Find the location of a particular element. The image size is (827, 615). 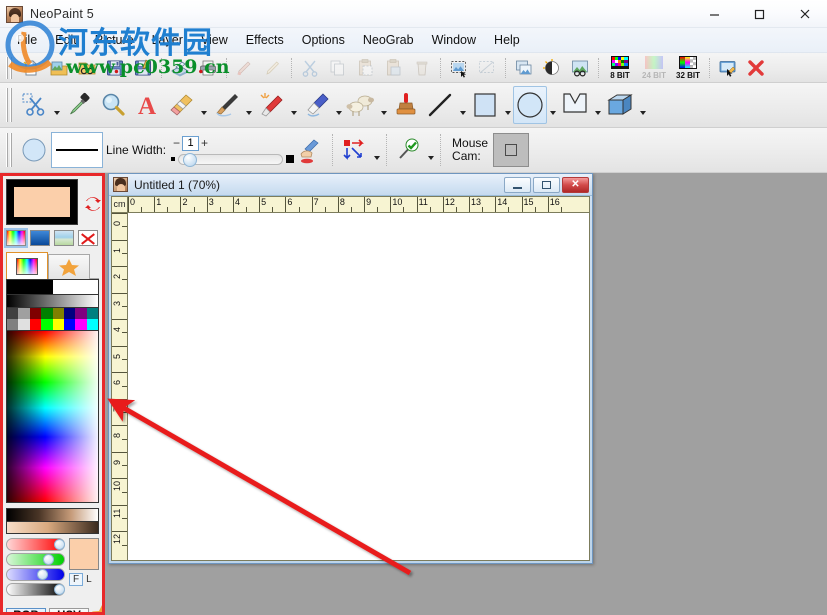

grayscale-ramp is located at coordinates (52, 301).